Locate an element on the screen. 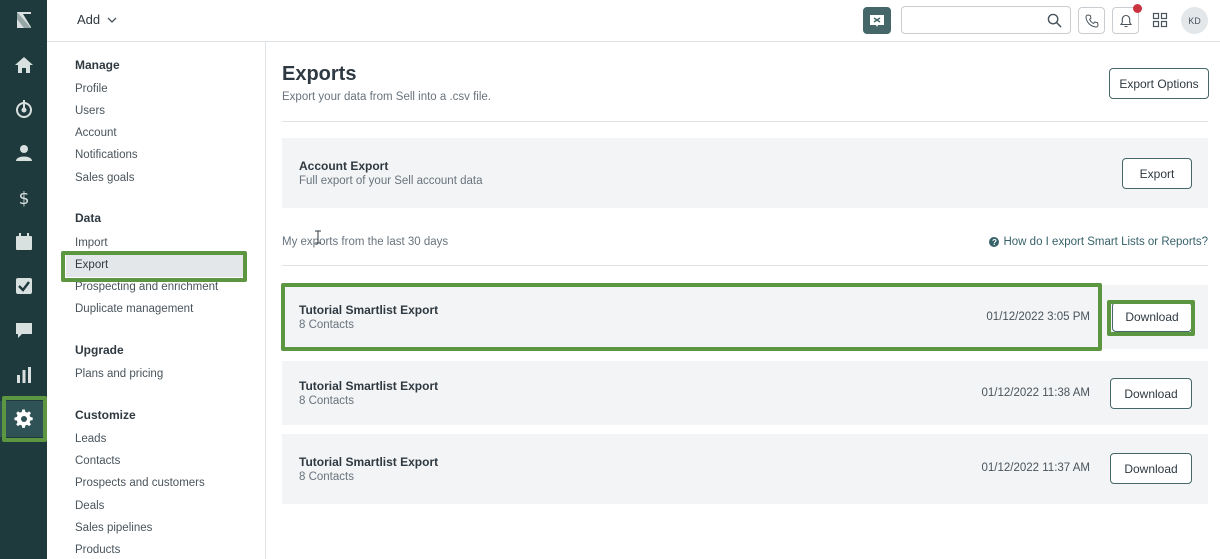  chat-icon is located at coordinates (877, 20).